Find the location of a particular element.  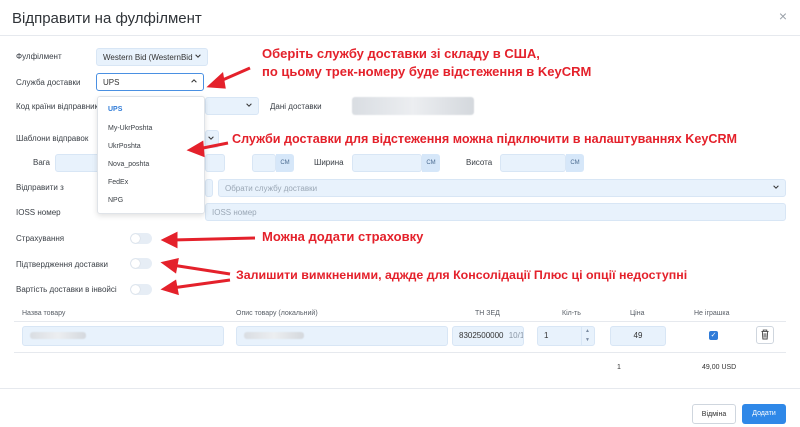

hs-code-value: 8302500000 is located at coordinates (481, 335).